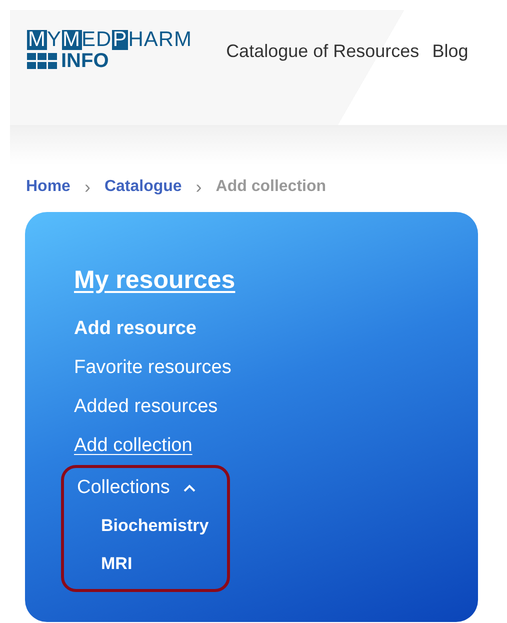  What do you see at coordinates (189, 488) in the screenshot?
I see `caret-icon` at bounding box center [189, 488].